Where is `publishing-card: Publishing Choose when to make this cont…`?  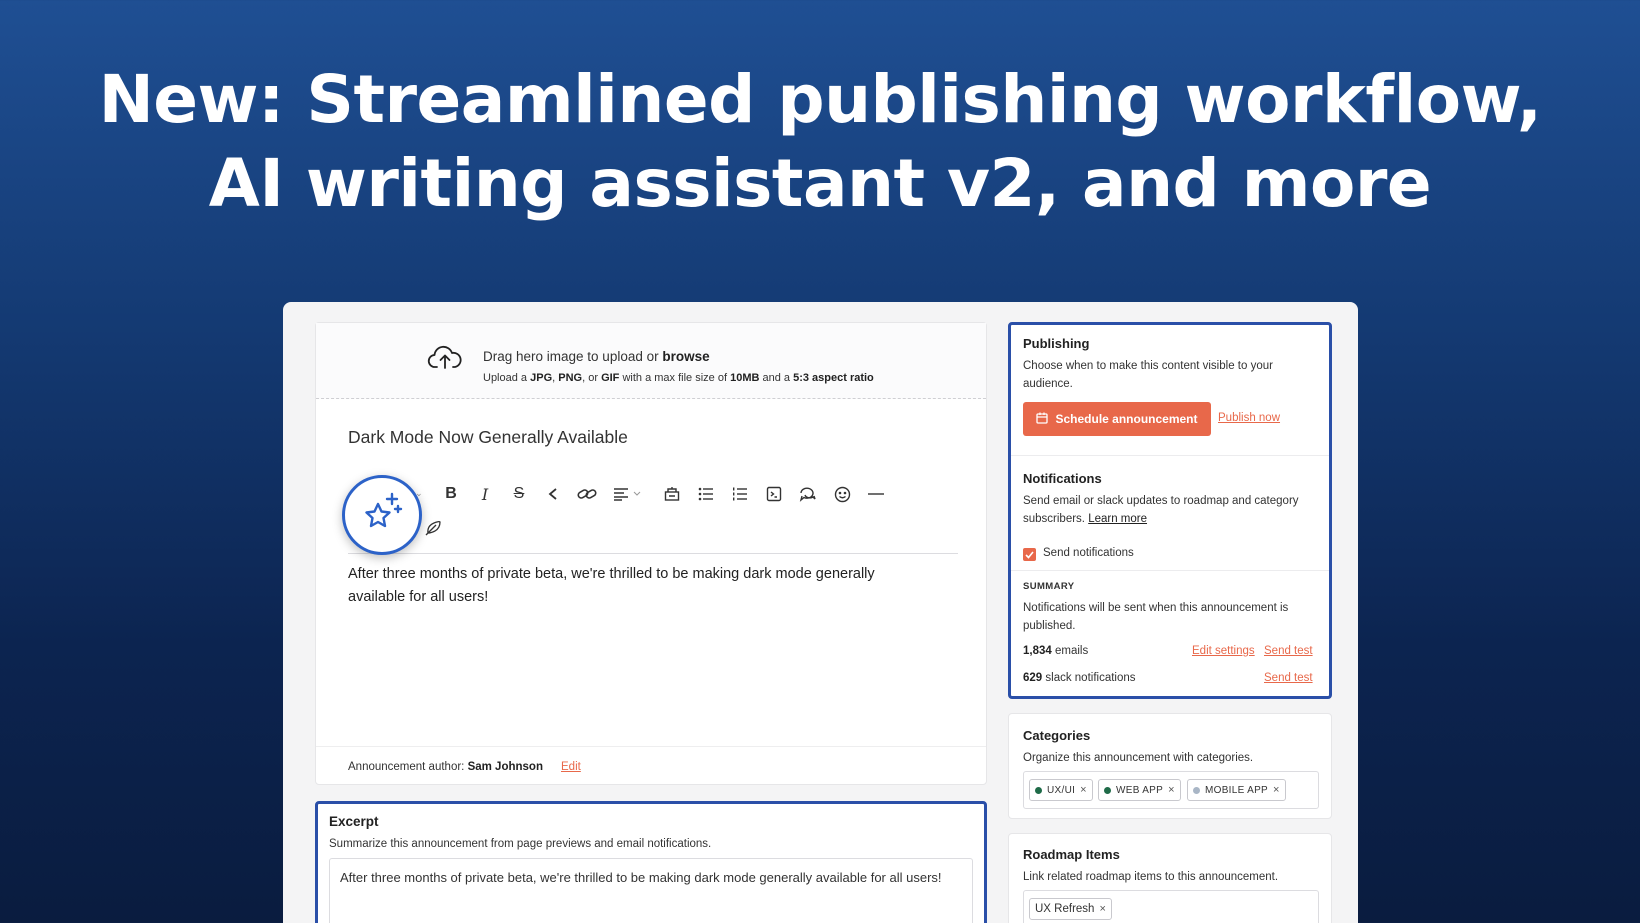 publishing-card: Publishing Choose when to make this cont… is located at coordinates (1170, 510).